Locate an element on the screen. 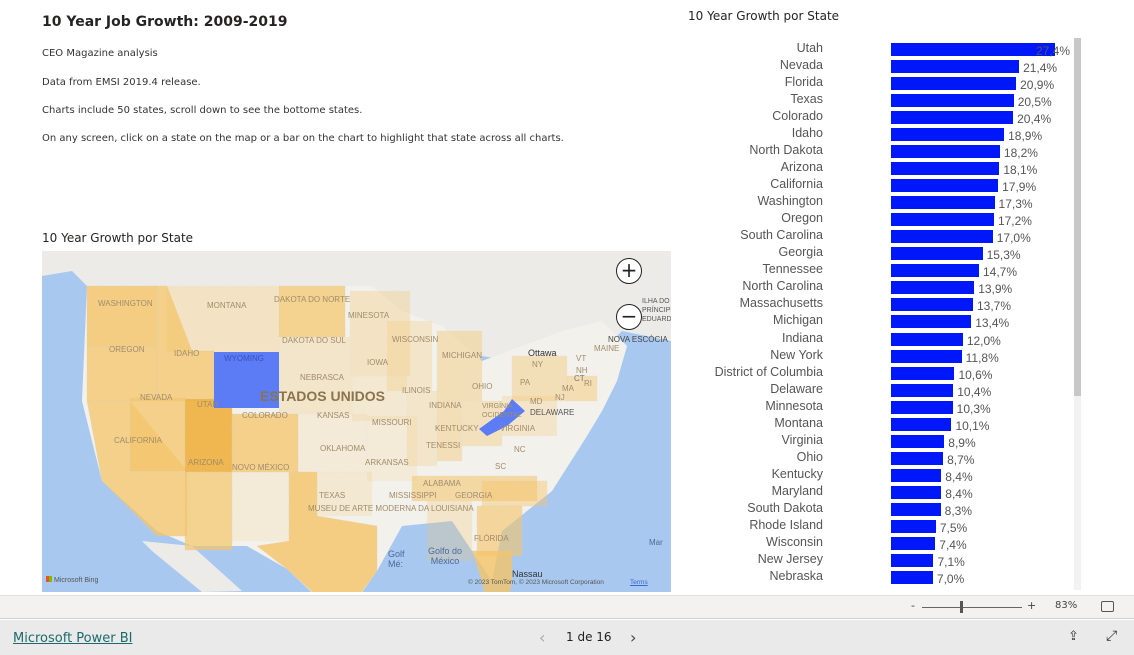 Image resolution: width=1134 pixels, height=655 pixels. bar-label: Nevada is located at coordinates (801, 65).